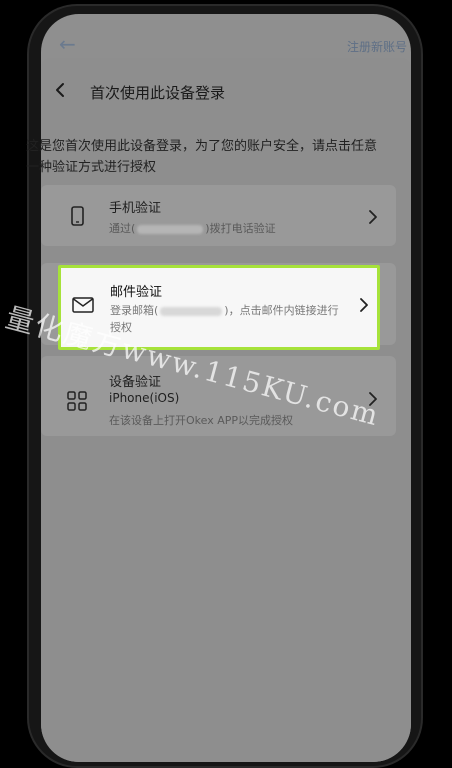  I want to click on background-app-bar: ← 注册新账号, so click(226, 36).